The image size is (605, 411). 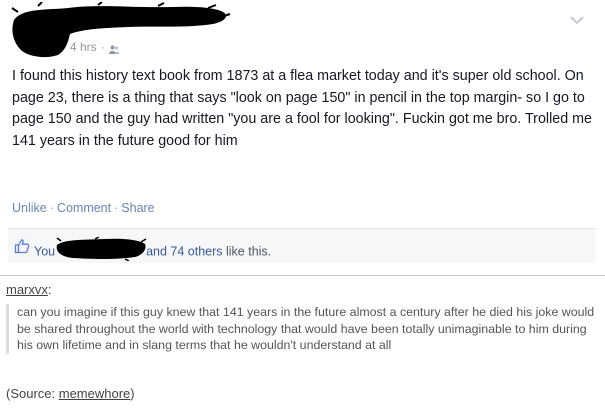 What do you see at coordinates (184, 251) in the screenshot?
I see `likes-others-link: and 74 others` at bounding box center [184, 251].